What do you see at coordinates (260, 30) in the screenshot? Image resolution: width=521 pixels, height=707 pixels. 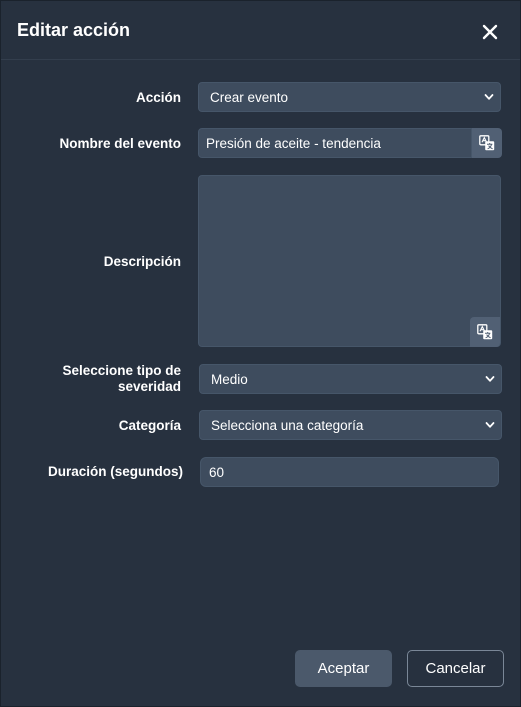 I see `dialog-header: Editar acción` at bounding box center [260, 30].